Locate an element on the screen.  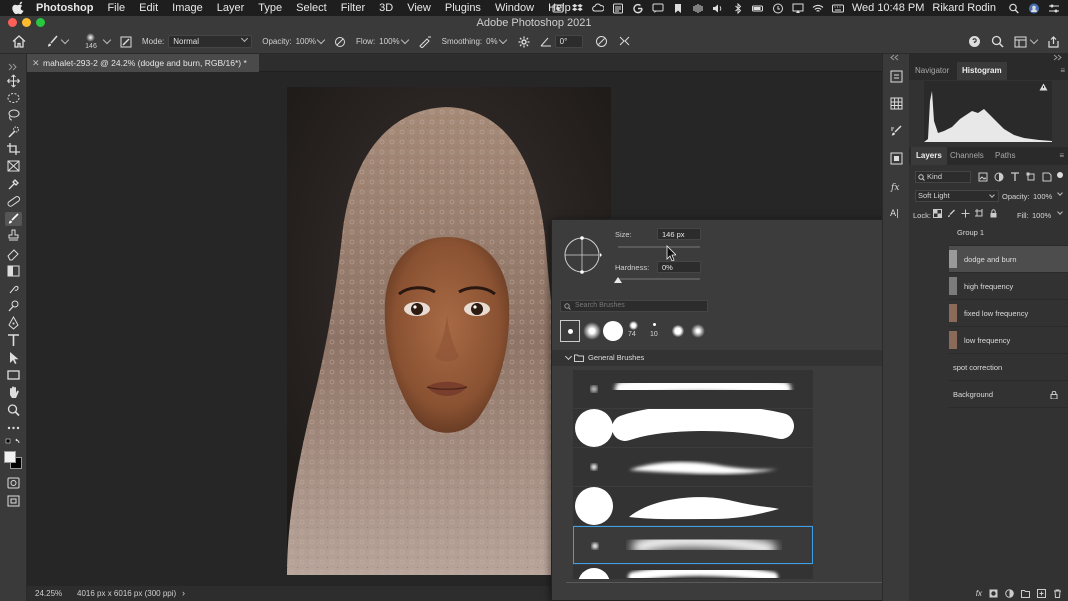
menu-file: File is located at coordinates (116, 8).